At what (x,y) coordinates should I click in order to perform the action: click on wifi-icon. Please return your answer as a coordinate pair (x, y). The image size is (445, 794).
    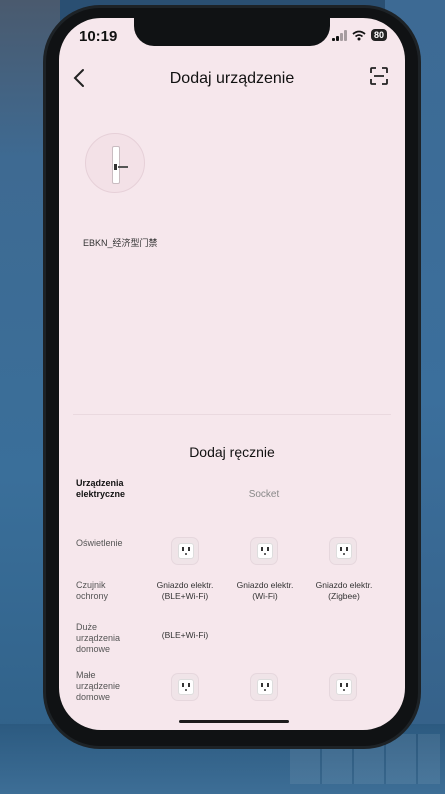
    Looking at the image, I should click on (359, 35).